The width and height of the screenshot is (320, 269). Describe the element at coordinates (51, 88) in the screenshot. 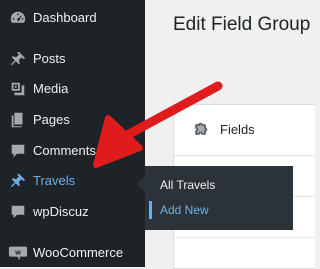

I see `sidebar-item-label: Media` at that location.